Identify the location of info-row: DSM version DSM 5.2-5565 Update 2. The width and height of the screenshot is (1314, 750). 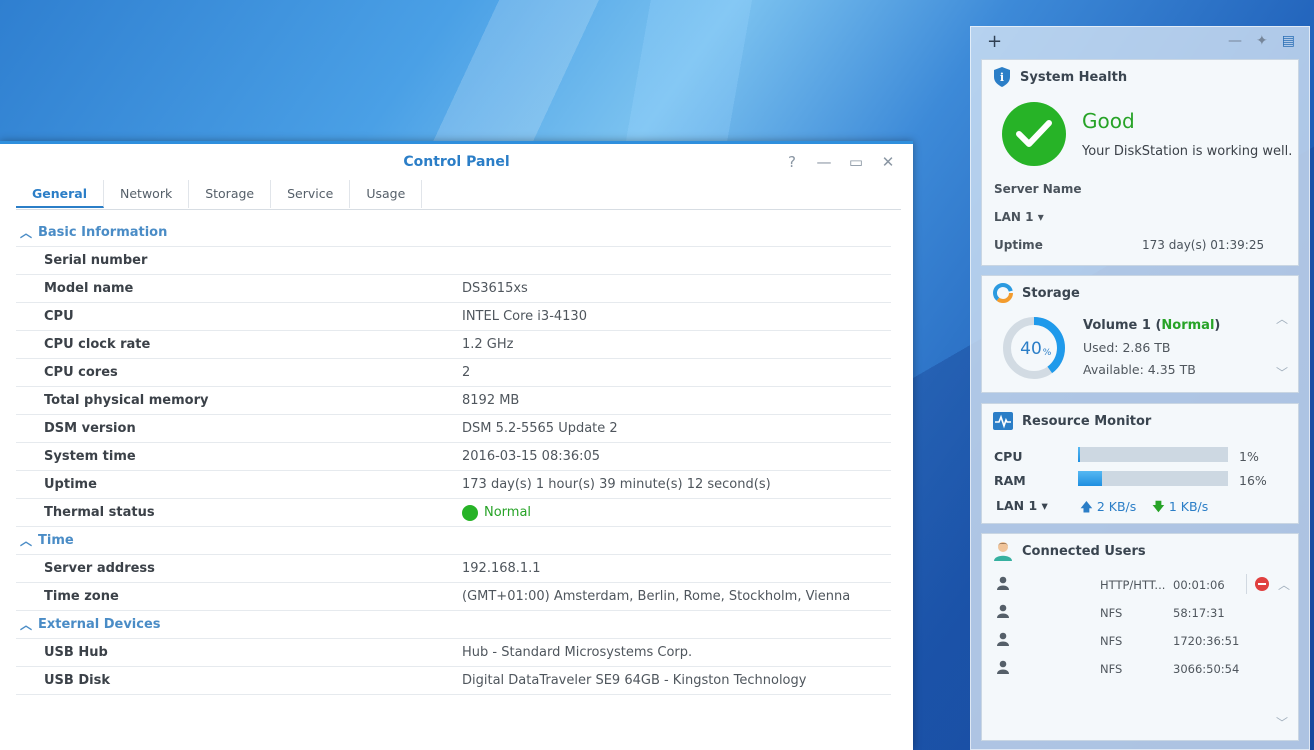
(453, 429).